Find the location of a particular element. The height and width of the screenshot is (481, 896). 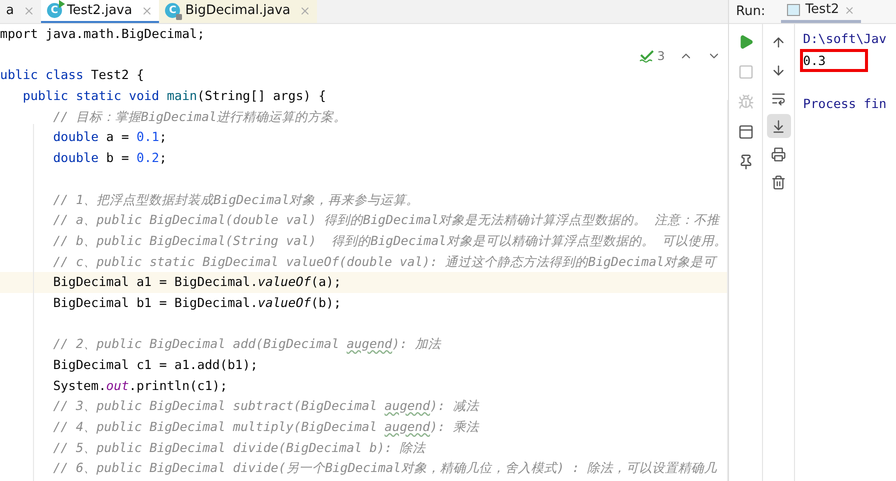

scroll-to-end-icon is located at coordinates (778, 126).